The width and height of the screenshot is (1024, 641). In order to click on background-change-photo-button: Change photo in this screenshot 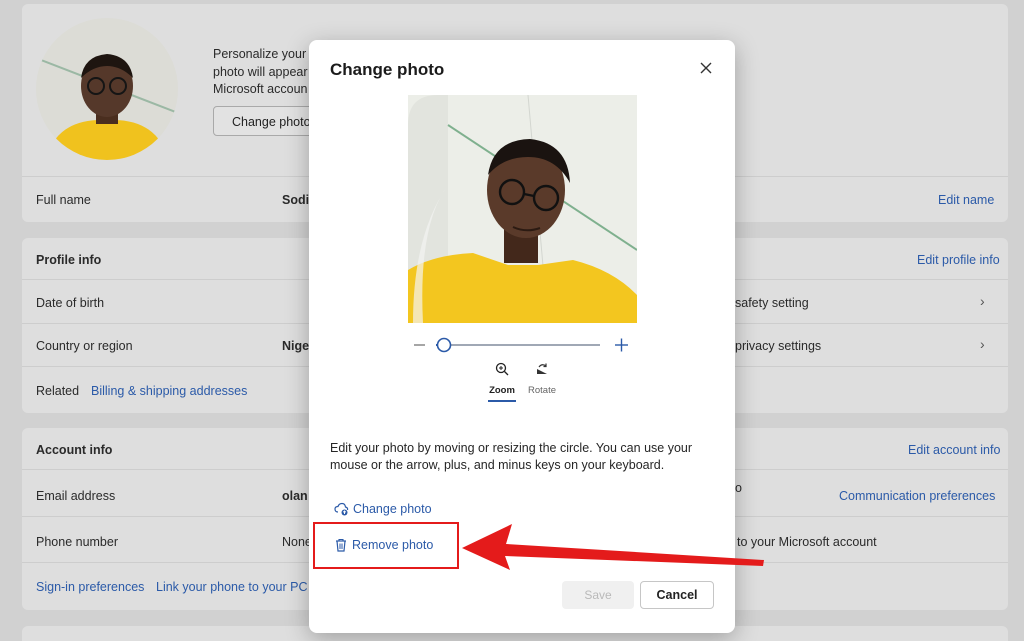, I will do `click(268, 121)`.